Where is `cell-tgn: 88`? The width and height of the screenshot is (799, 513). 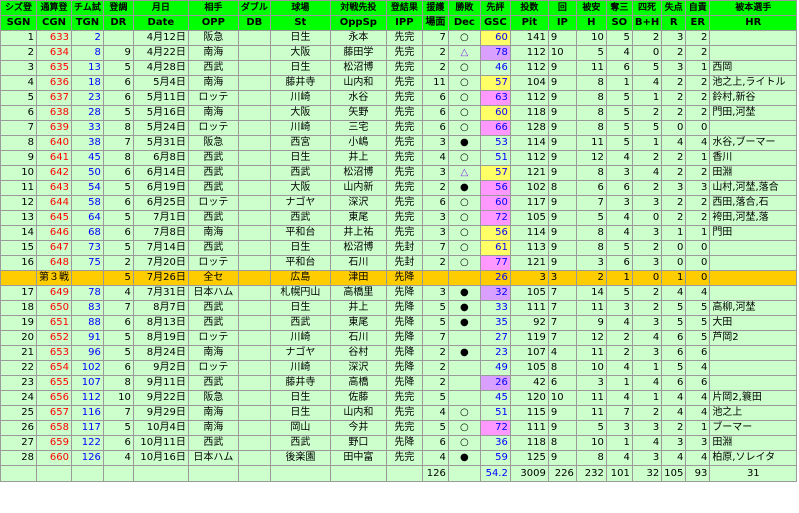 cell-tgn: 88 is located at coordinates (87, 323).